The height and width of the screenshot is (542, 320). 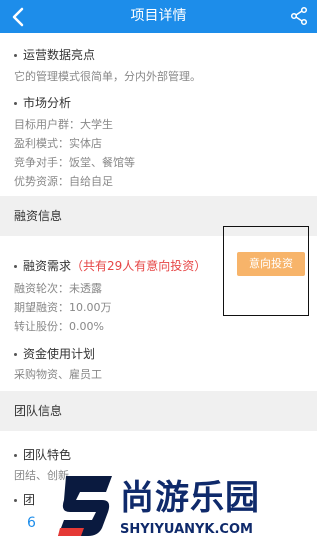 I want to click on fund-use-text: 采购物资、雇员工, so click(x=58, y=374).